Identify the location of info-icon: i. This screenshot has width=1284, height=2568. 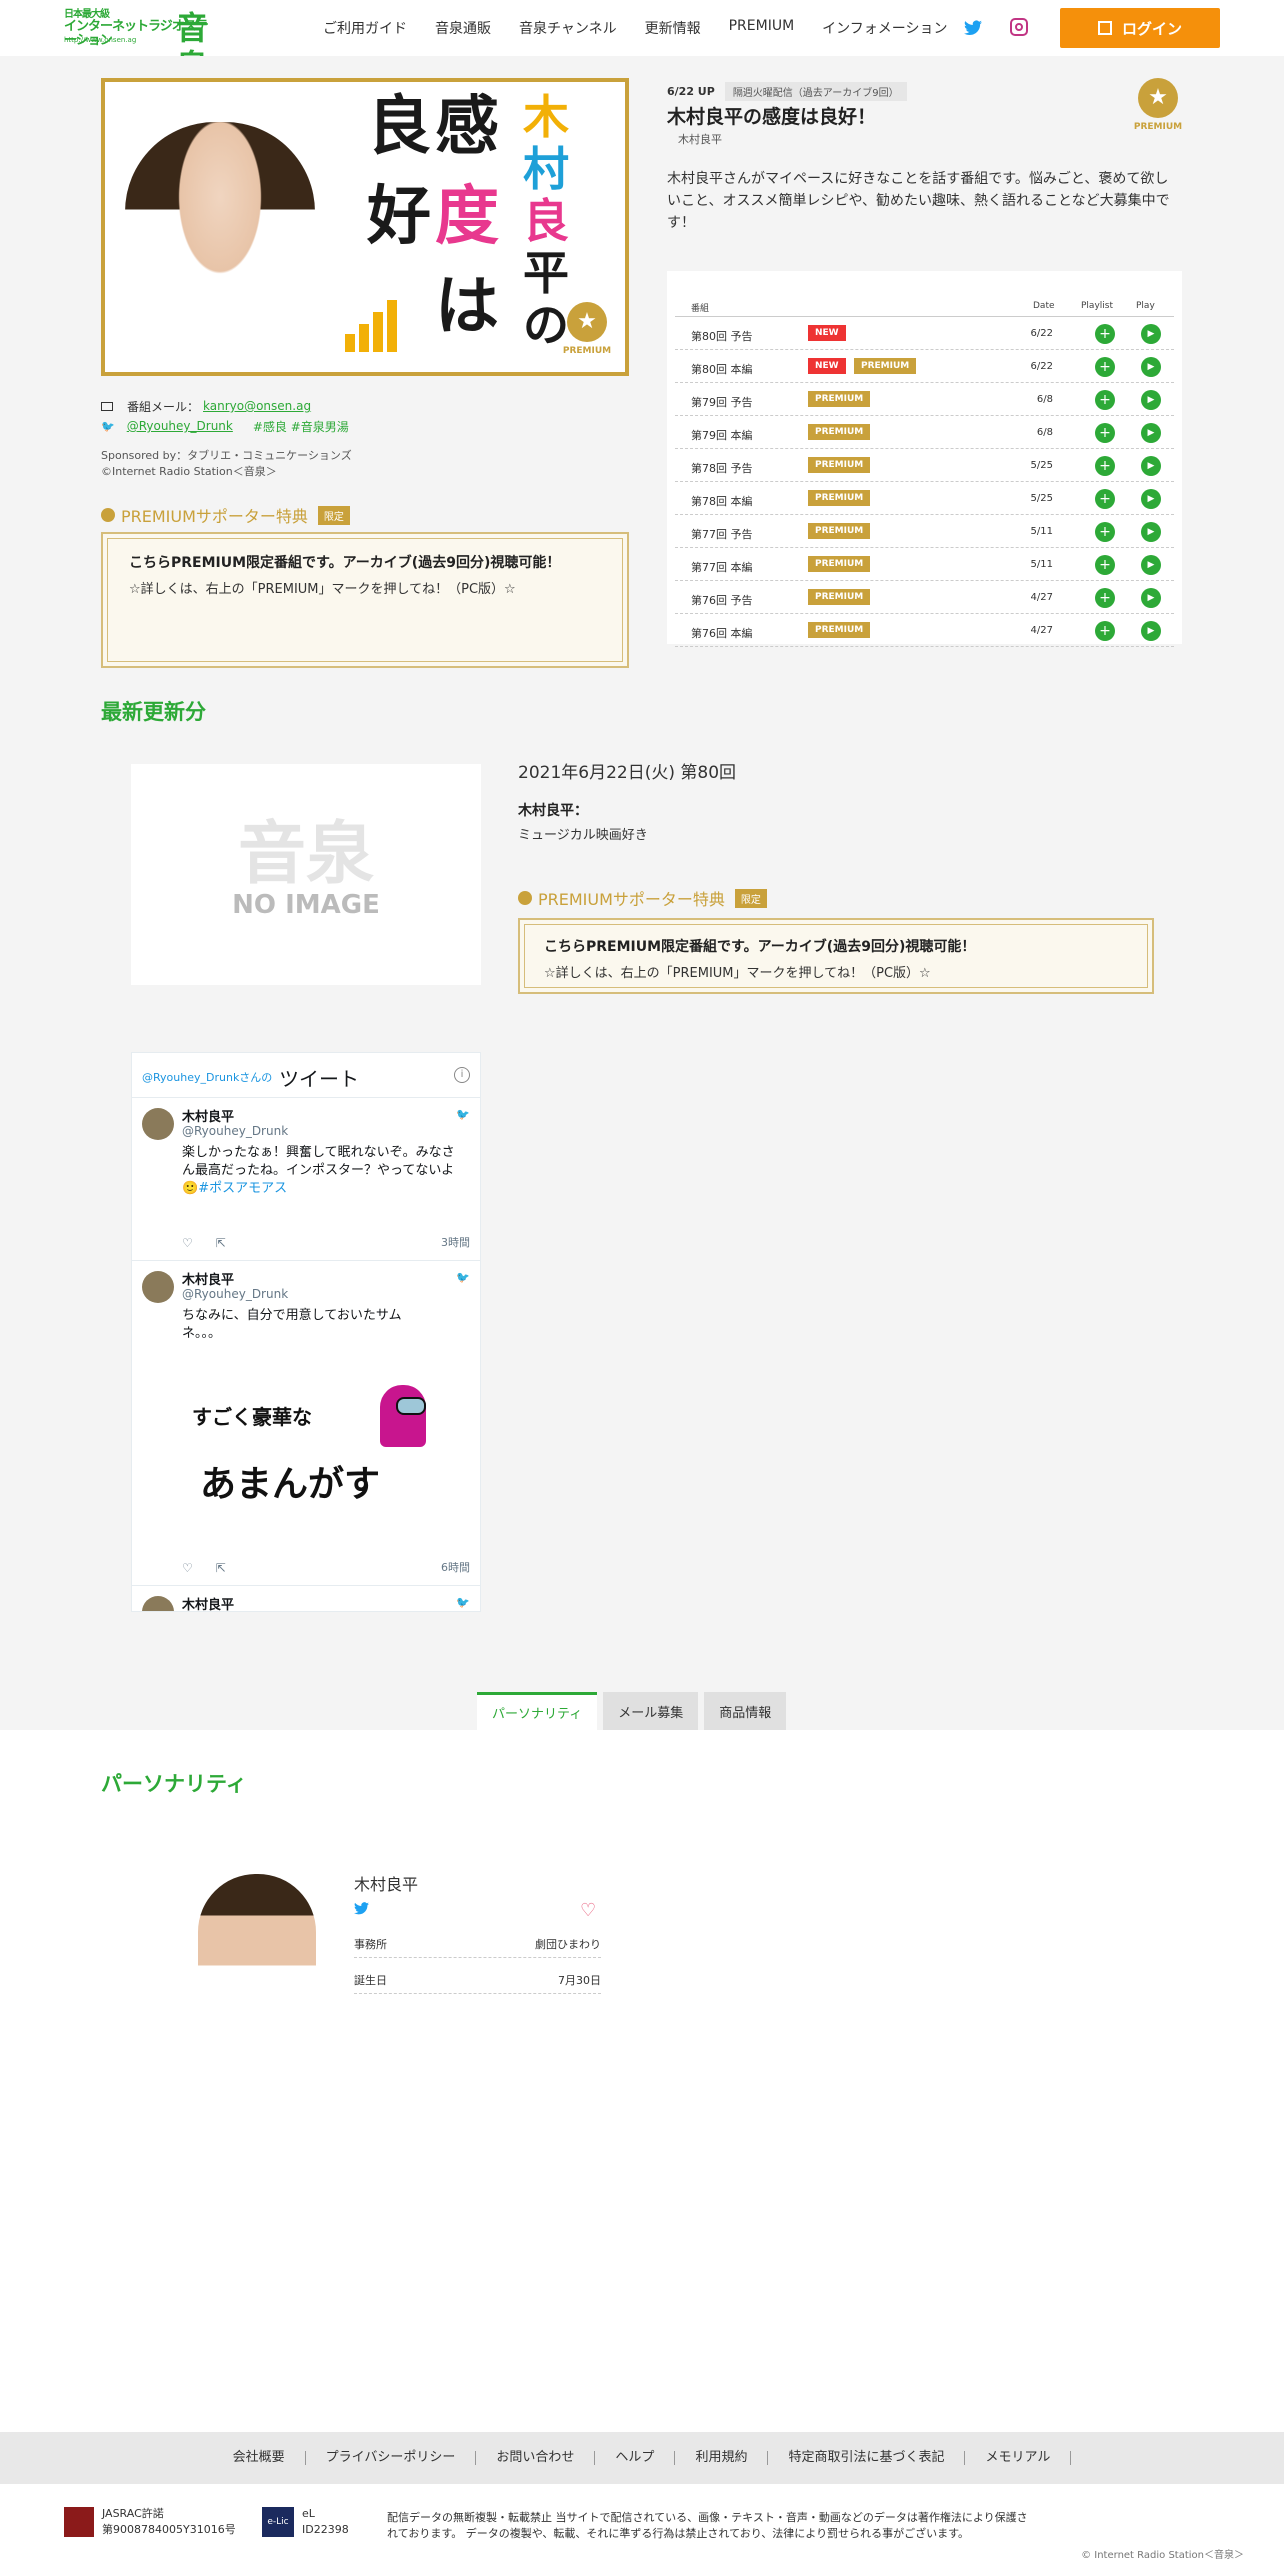
(462, 1075).